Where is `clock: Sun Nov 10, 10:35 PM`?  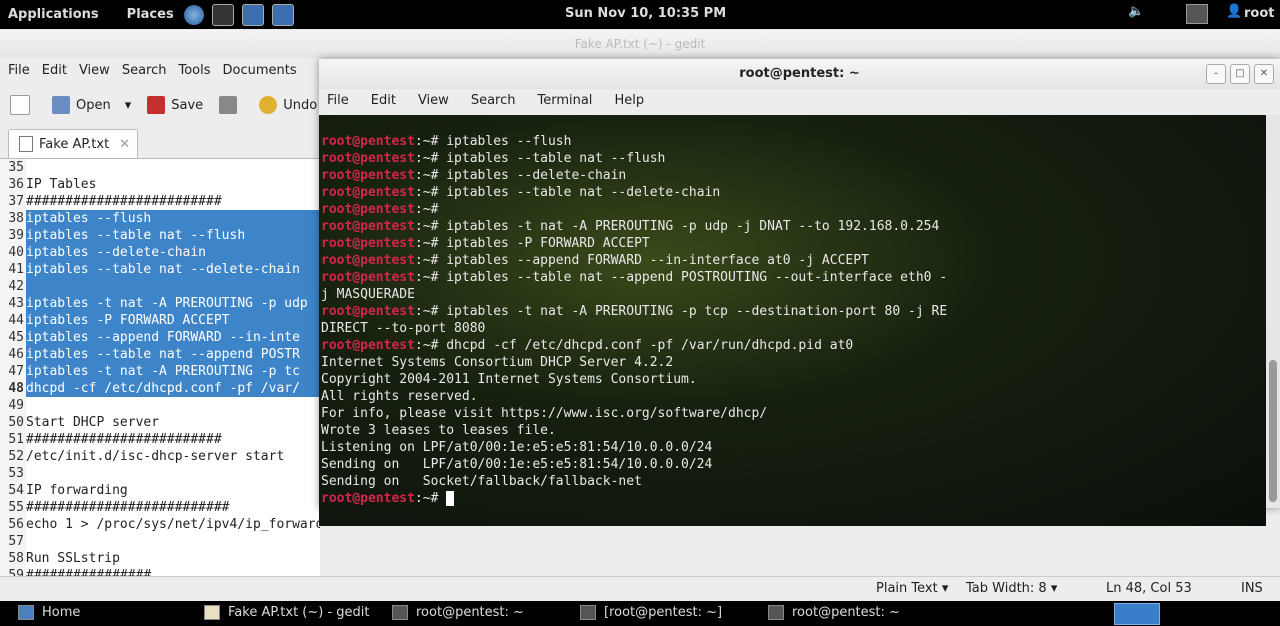
clock: Sun Nov 10, 10:35 PM is located at coordinates (645, 13).